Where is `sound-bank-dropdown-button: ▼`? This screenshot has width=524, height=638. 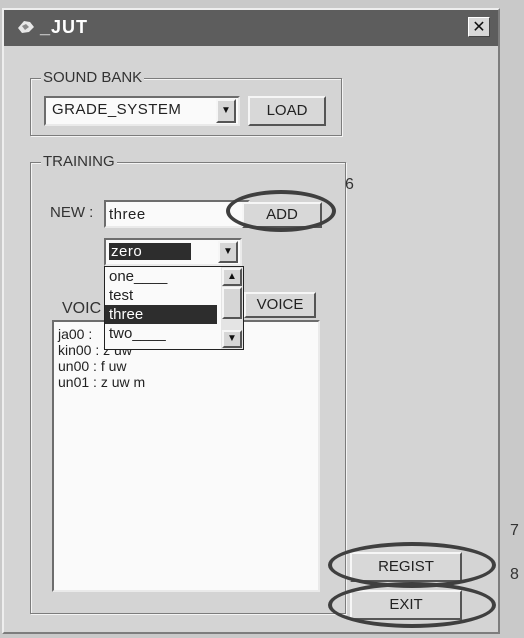 sound-bank-dropdown-button: ▼ is located at coordinates (226, 111).